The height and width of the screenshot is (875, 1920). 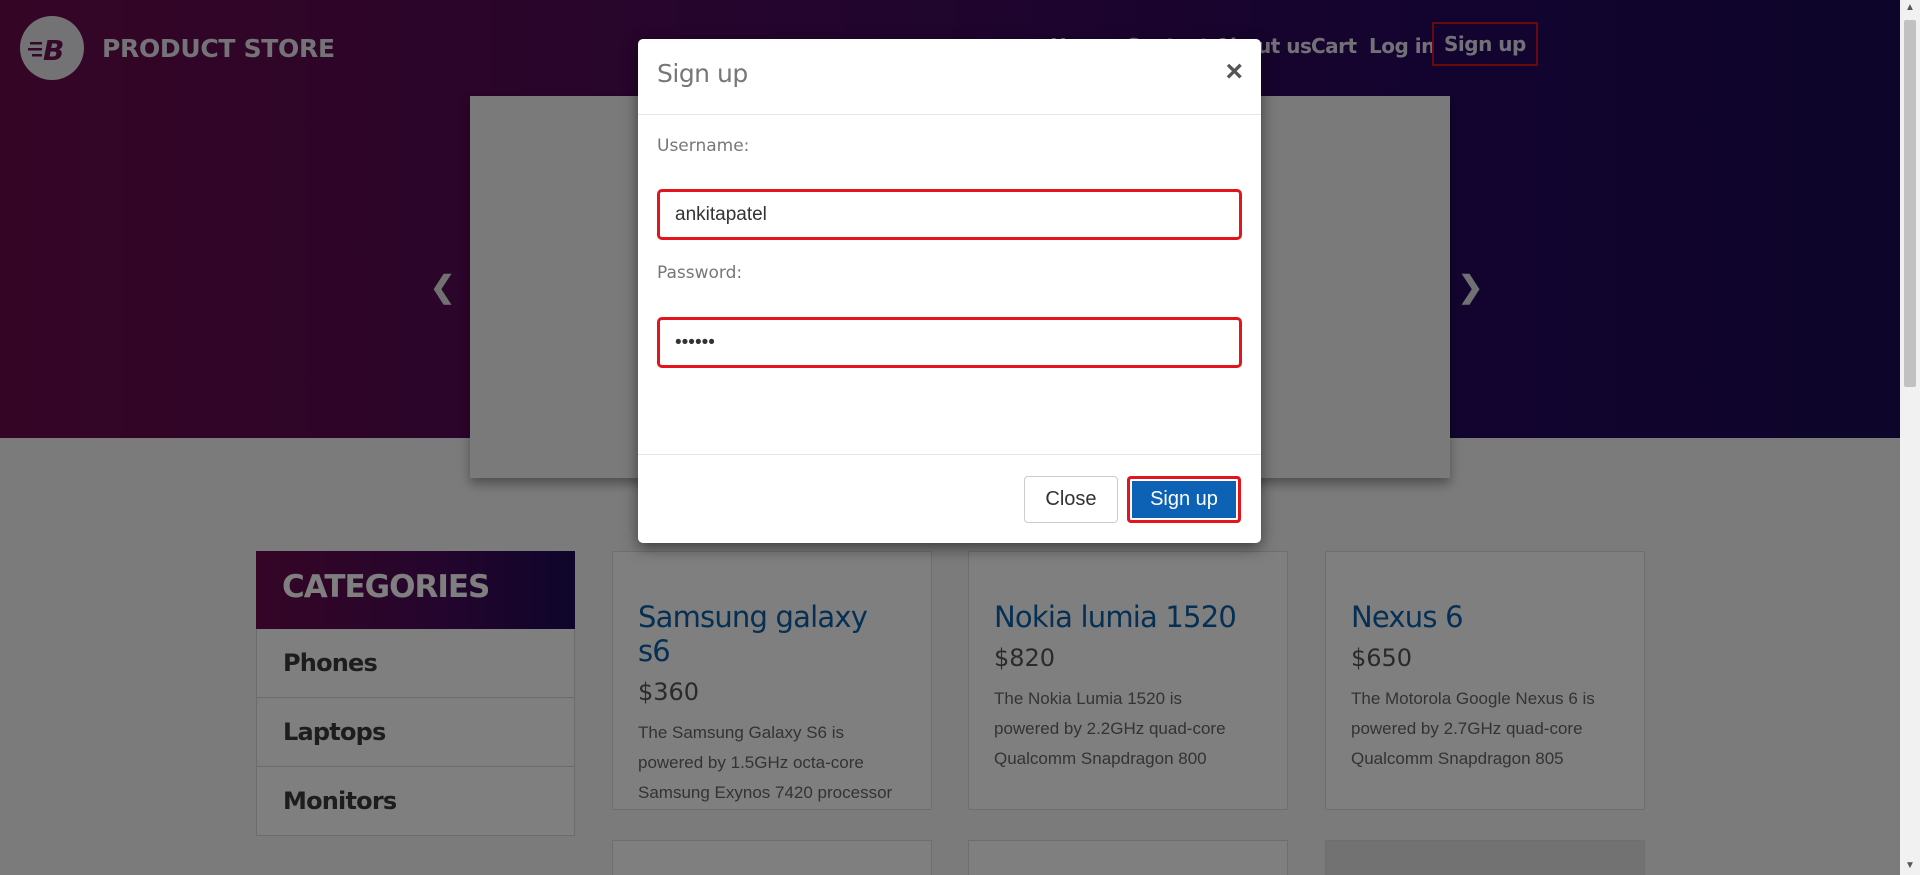 What do you see at coordinates (702, 73) in the screenshot?
I see `modal-title: Sign up` at bounding box center [702, 73].